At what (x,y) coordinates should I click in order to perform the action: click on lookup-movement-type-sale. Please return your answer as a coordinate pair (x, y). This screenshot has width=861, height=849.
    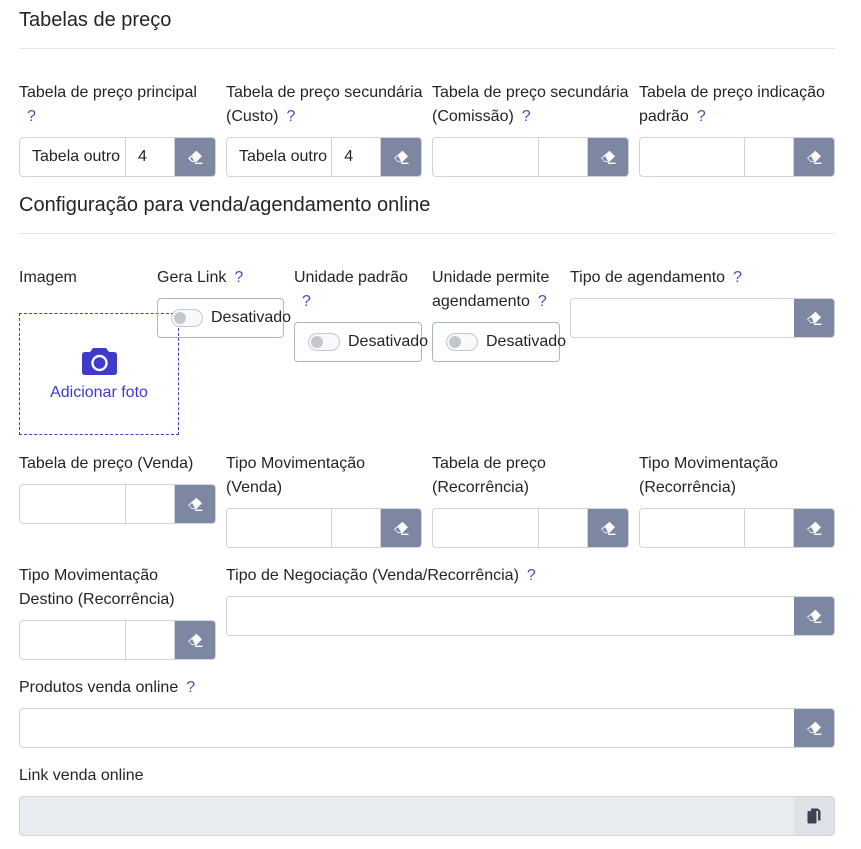
    Looking at the image, I should click on (324, 528).